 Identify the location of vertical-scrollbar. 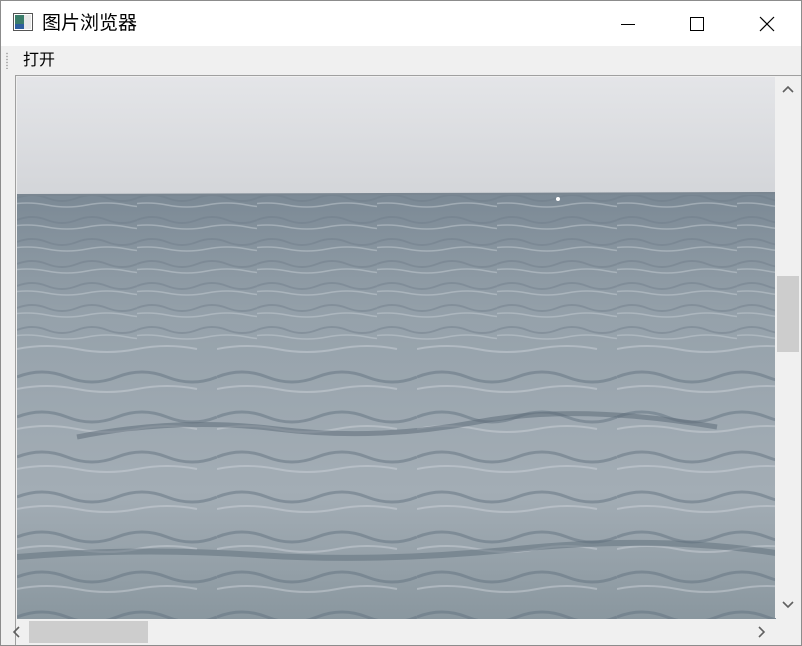
(788, 347).